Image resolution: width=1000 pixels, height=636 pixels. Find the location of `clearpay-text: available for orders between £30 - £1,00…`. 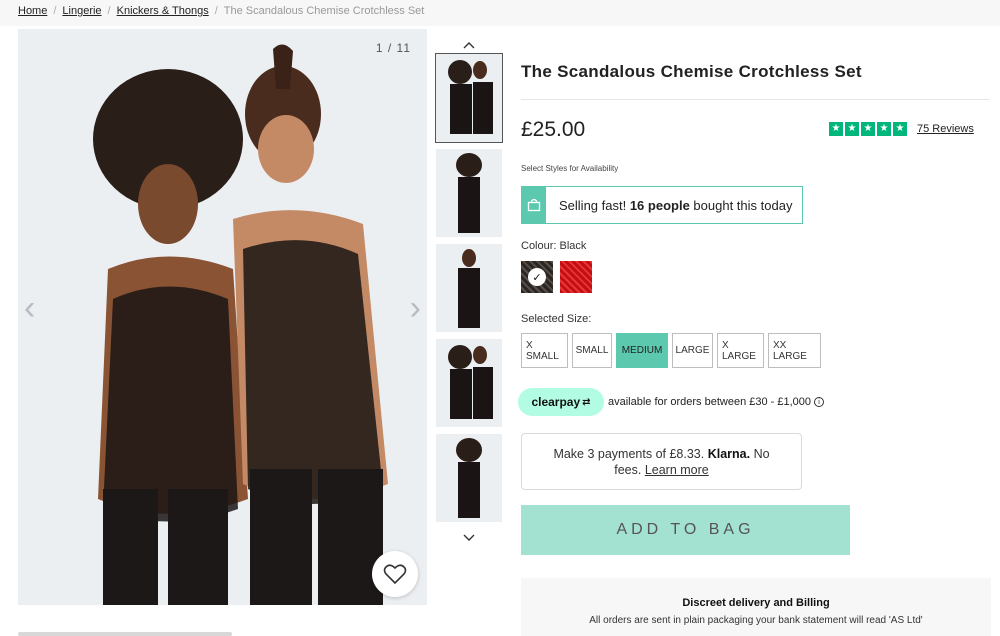

clearpay-text: available for orders between £30 - £1,00… is located at coordinates (710, 402).